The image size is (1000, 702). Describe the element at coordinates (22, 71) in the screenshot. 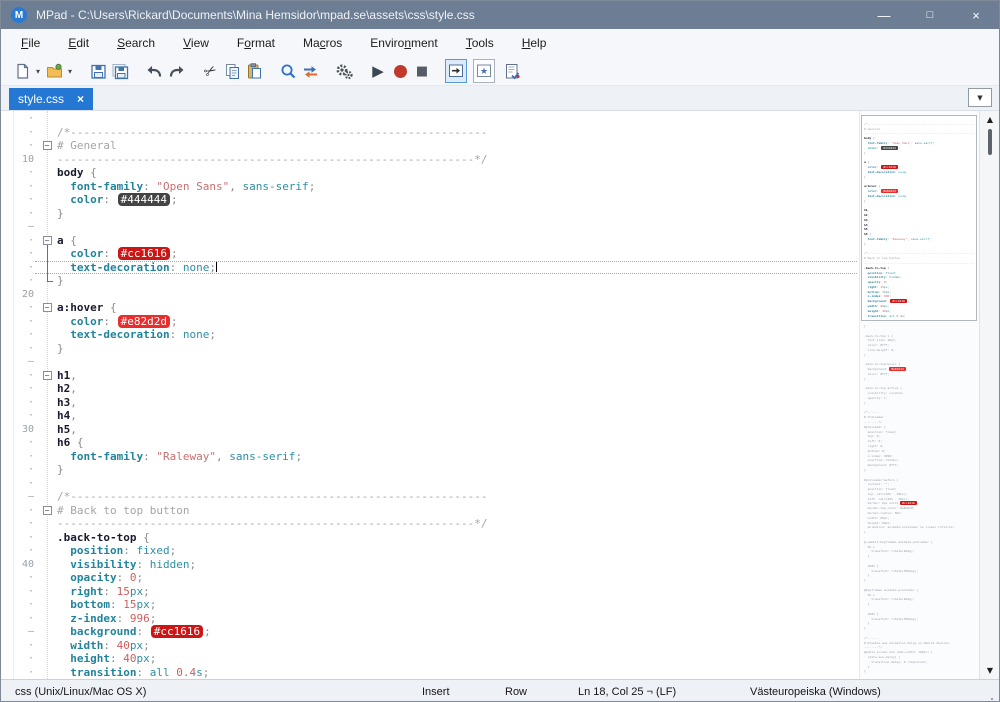

I see `new-file-button` at that location.